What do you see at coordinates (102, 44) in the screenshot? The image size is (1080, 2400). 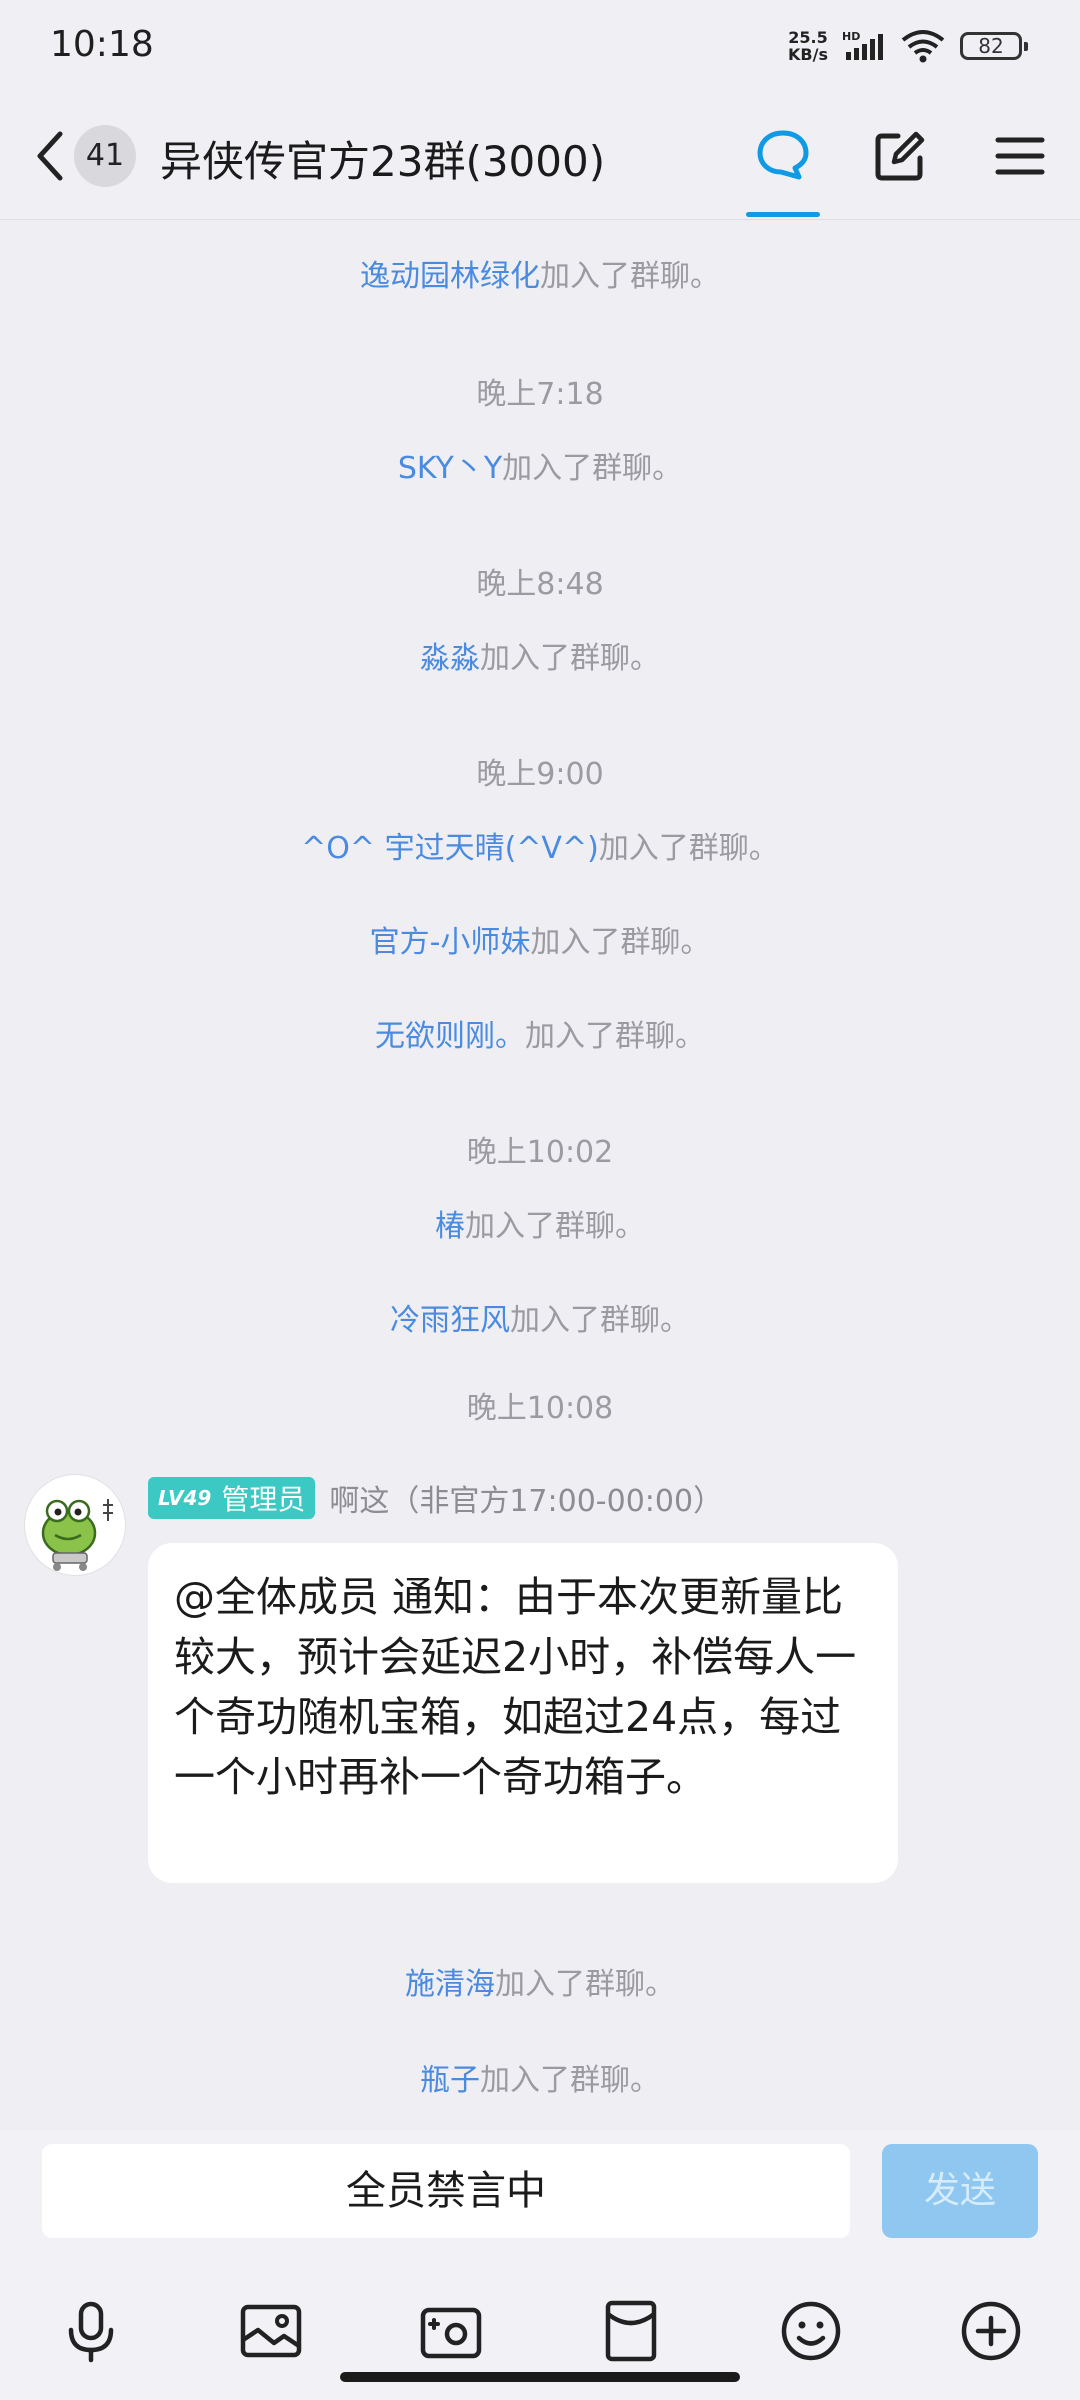 I see `status-time: 10:18` at bounding box center [102, 44].